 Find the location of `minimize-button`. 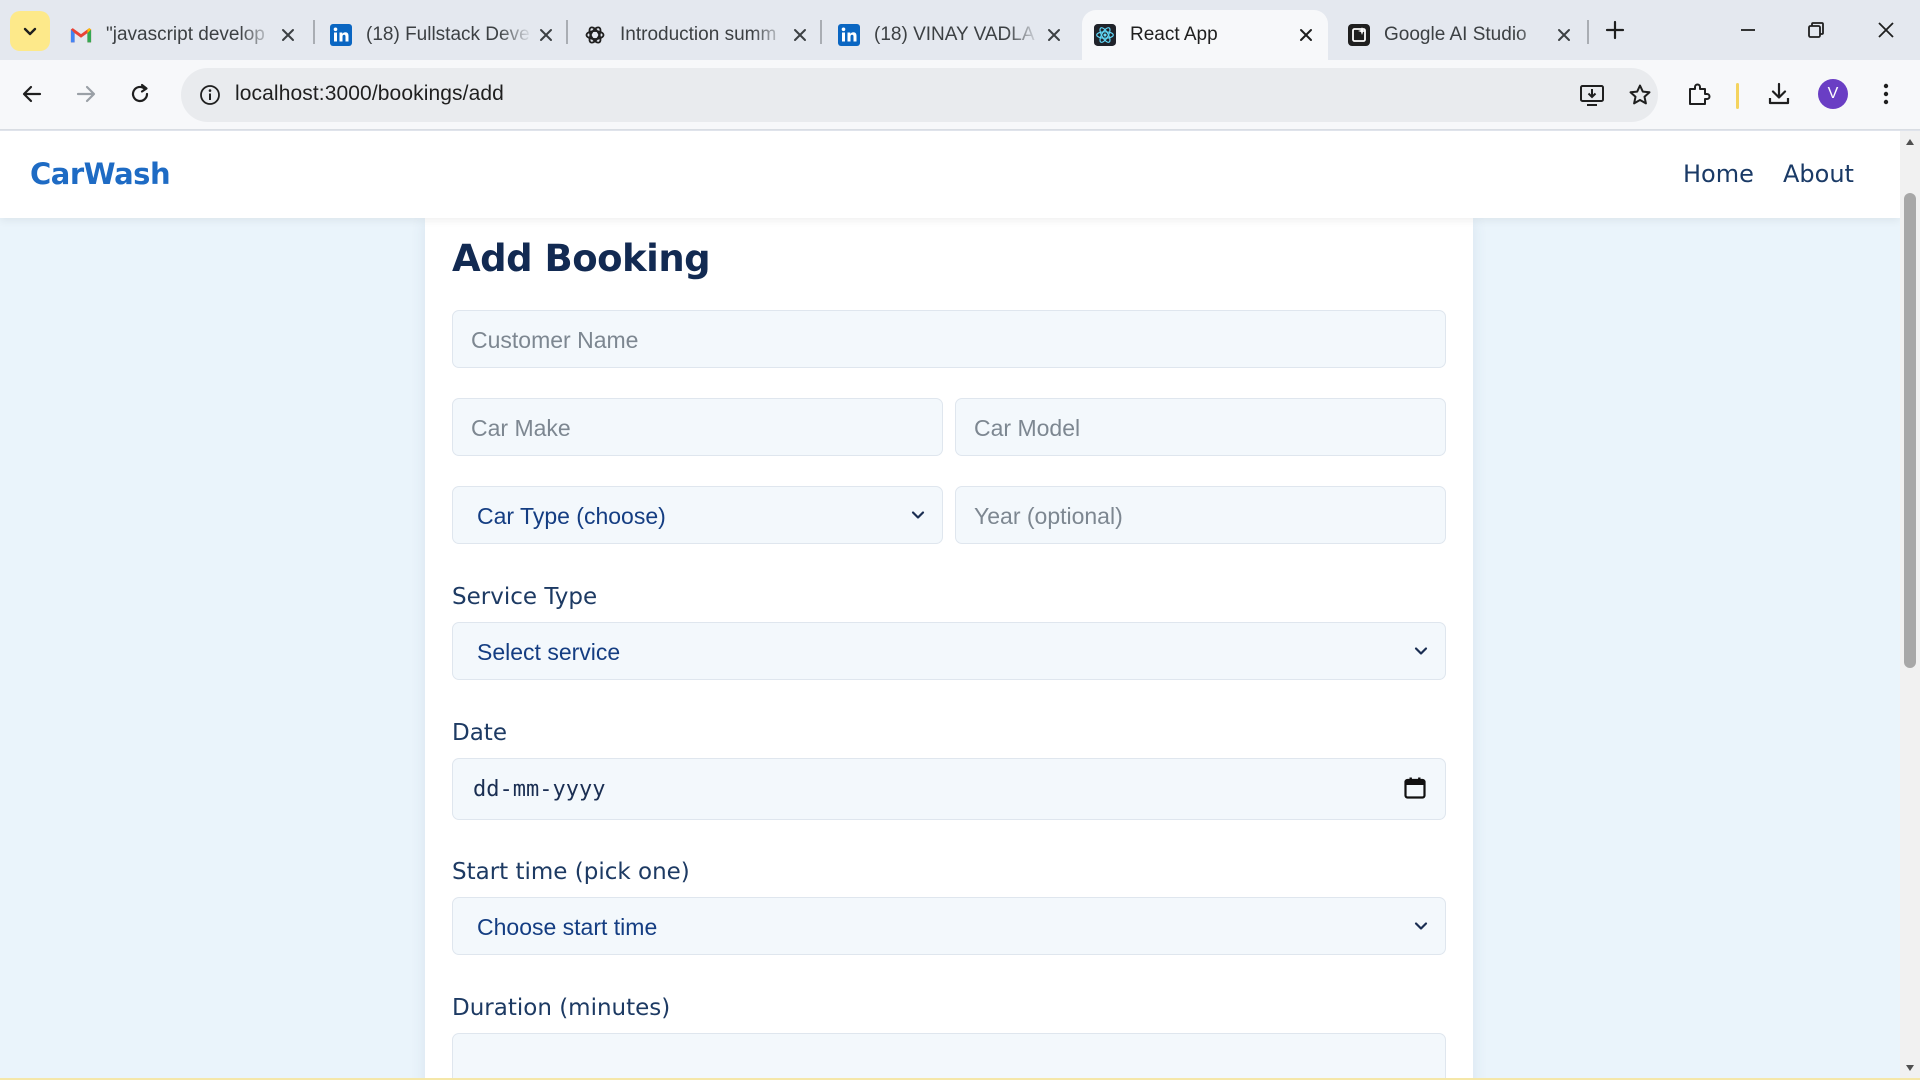

minimize-button is located at coordinates (1748, 30).